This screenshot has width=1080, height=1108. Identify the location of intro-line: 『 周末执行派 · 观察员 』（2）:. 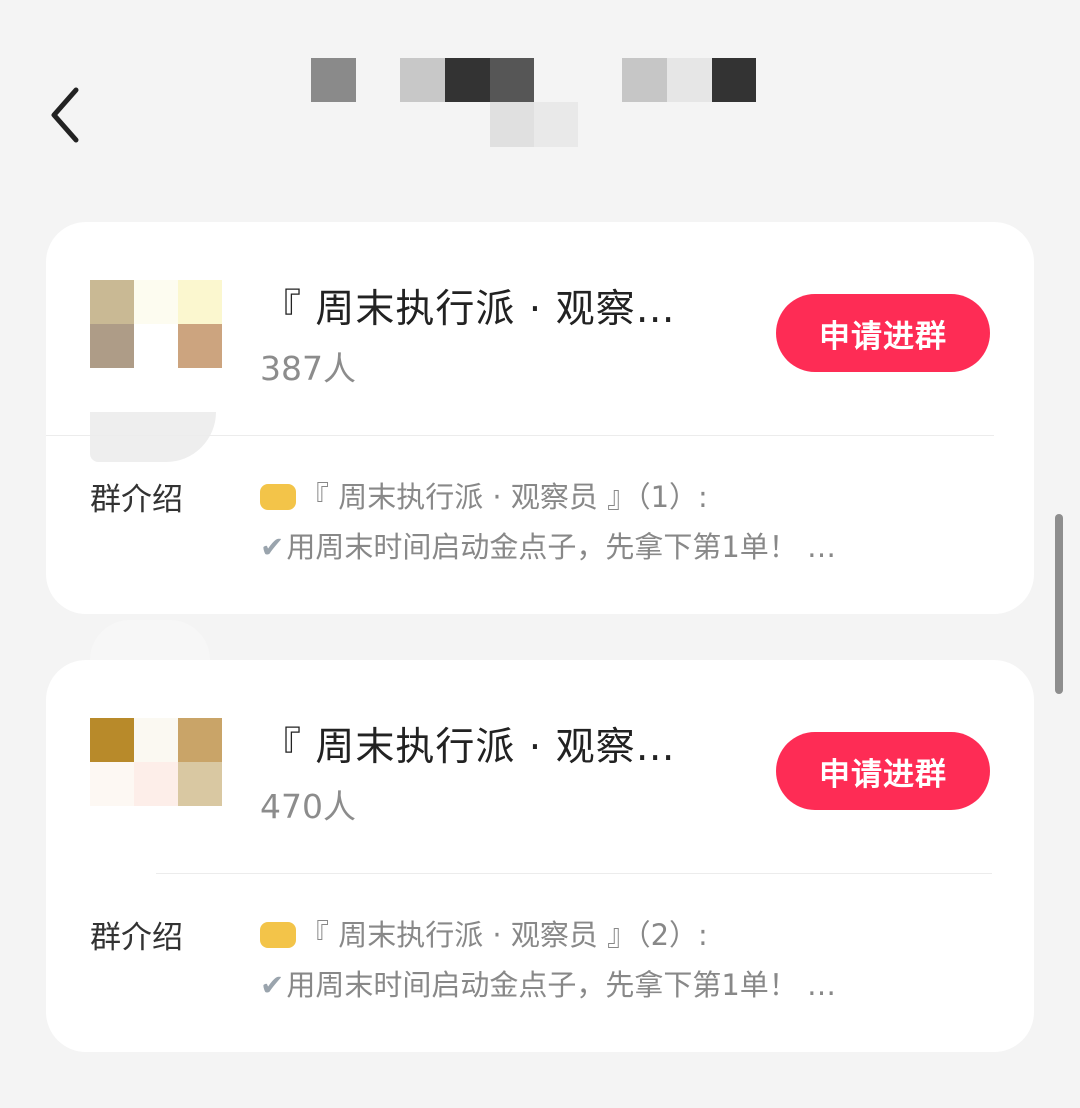
(484, 933).